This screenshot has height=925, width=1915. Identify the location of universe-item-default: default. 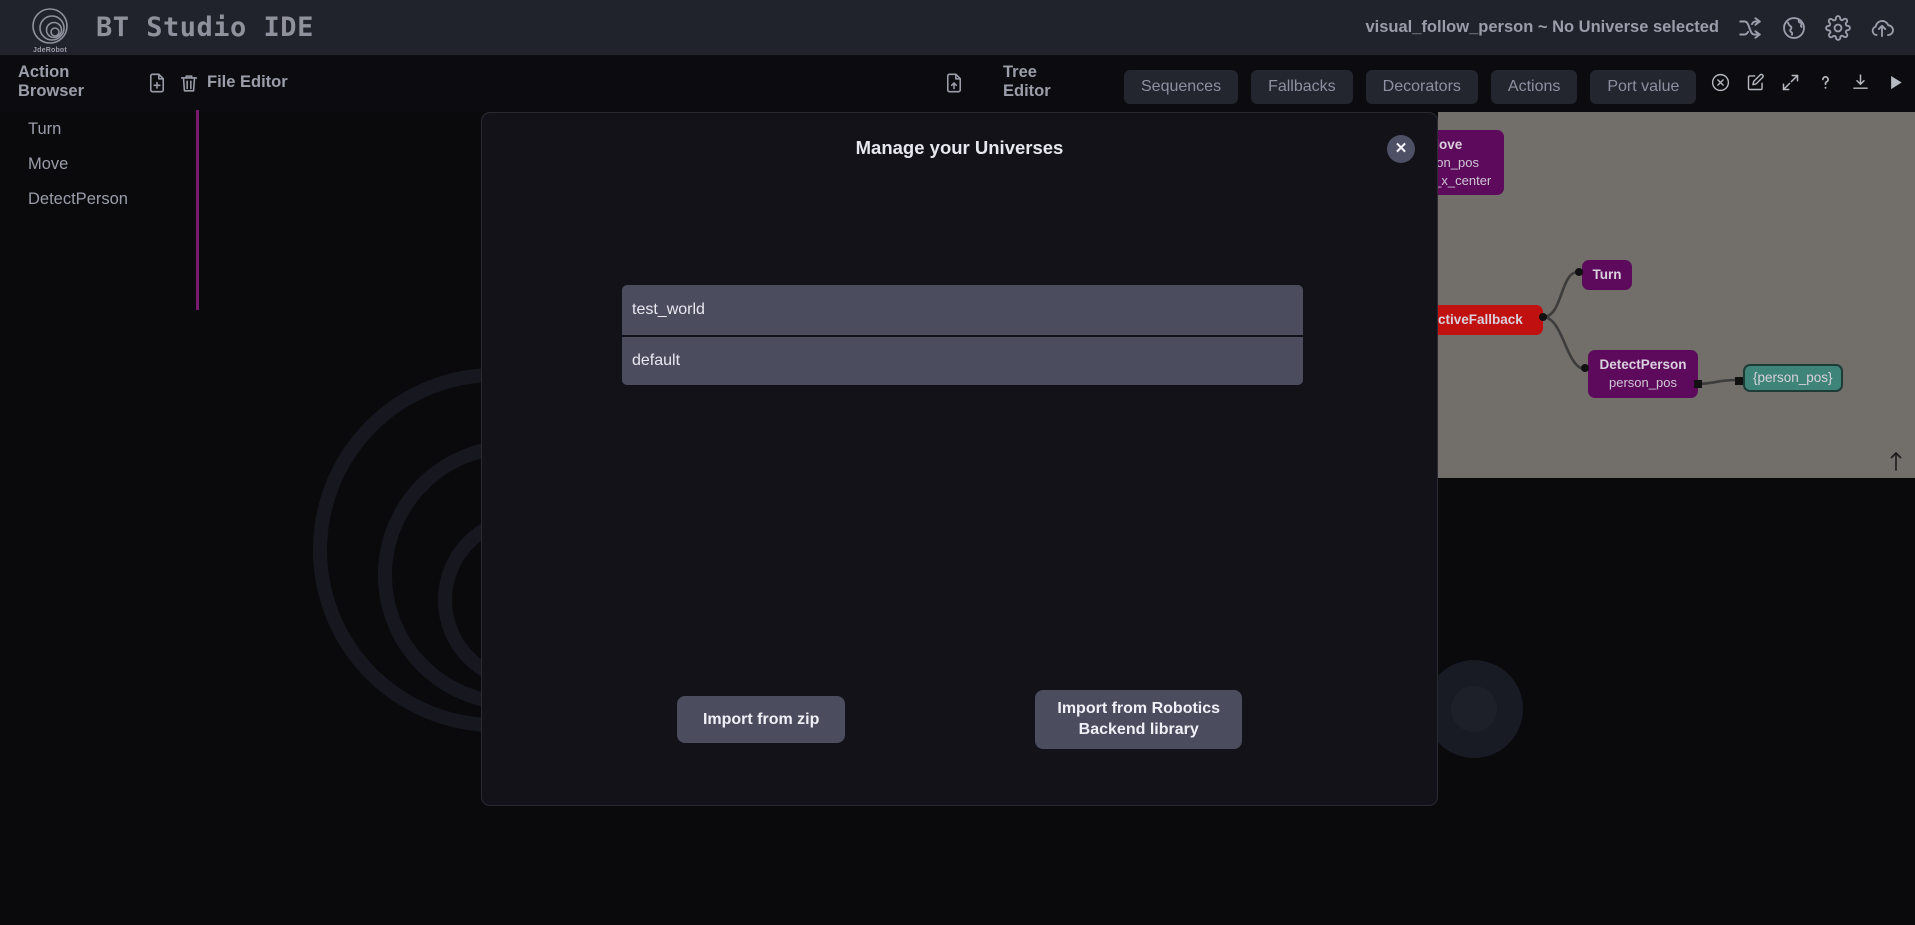
(962, 360).